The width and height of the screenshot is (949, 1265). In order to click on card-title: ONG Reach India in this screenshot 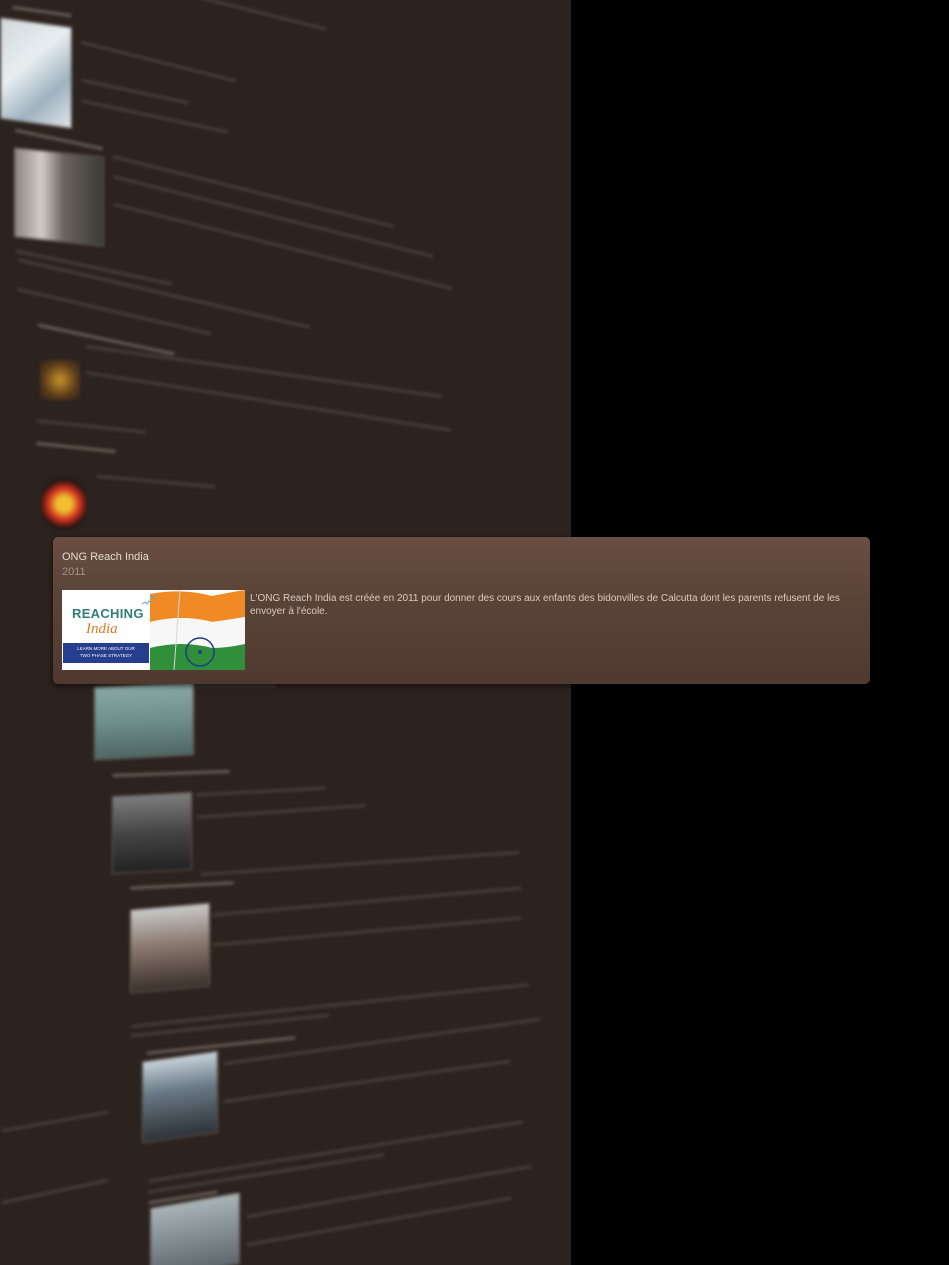, I will do `click(105, 557)`.